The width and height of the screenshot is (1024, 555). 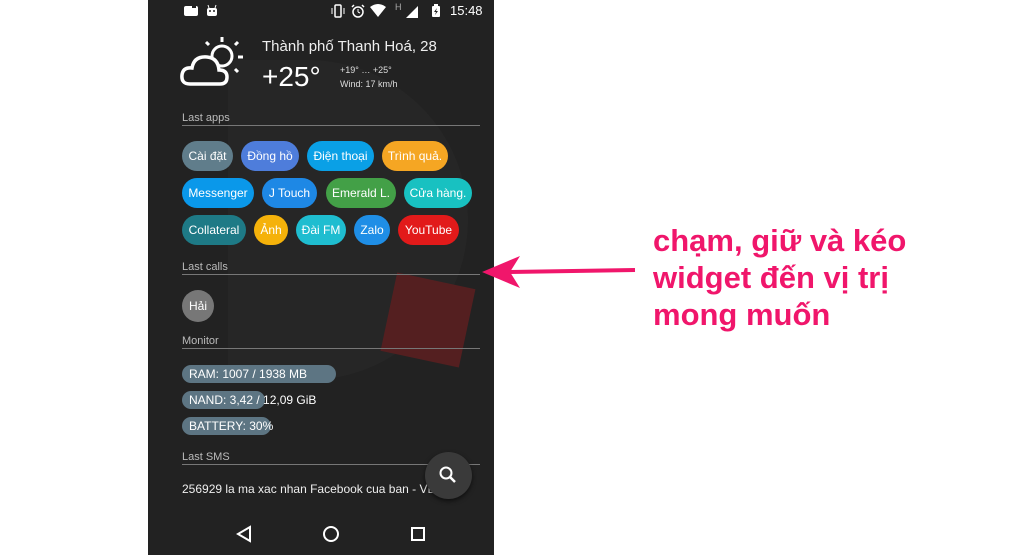 I want to click on weather-temperature: +25°, so click(x=291, y=76).